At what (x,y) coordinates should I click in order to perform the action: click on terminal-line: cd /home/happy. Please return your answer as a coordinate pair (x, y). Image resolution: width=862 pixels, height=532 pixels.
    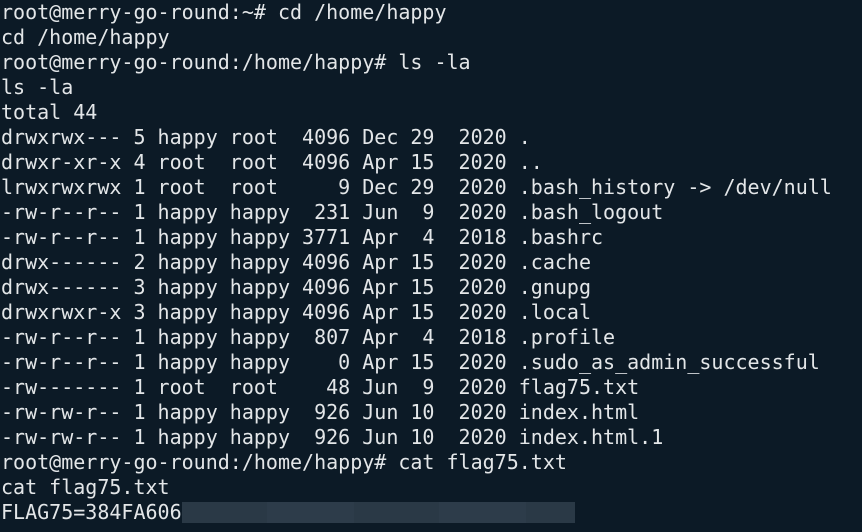
    Looking at the image, I should click on (85, 37).